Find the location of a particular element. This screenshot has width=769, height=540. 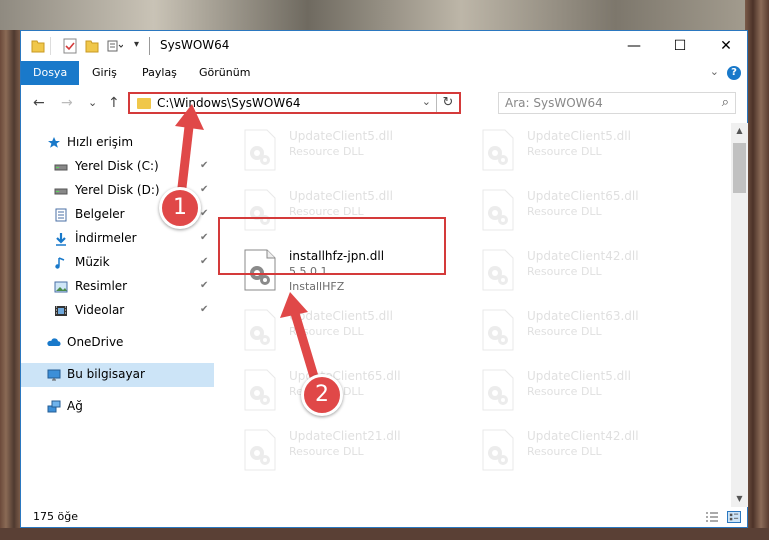

sidebar-item-label: Ağ is located at coordinates (75, 406).